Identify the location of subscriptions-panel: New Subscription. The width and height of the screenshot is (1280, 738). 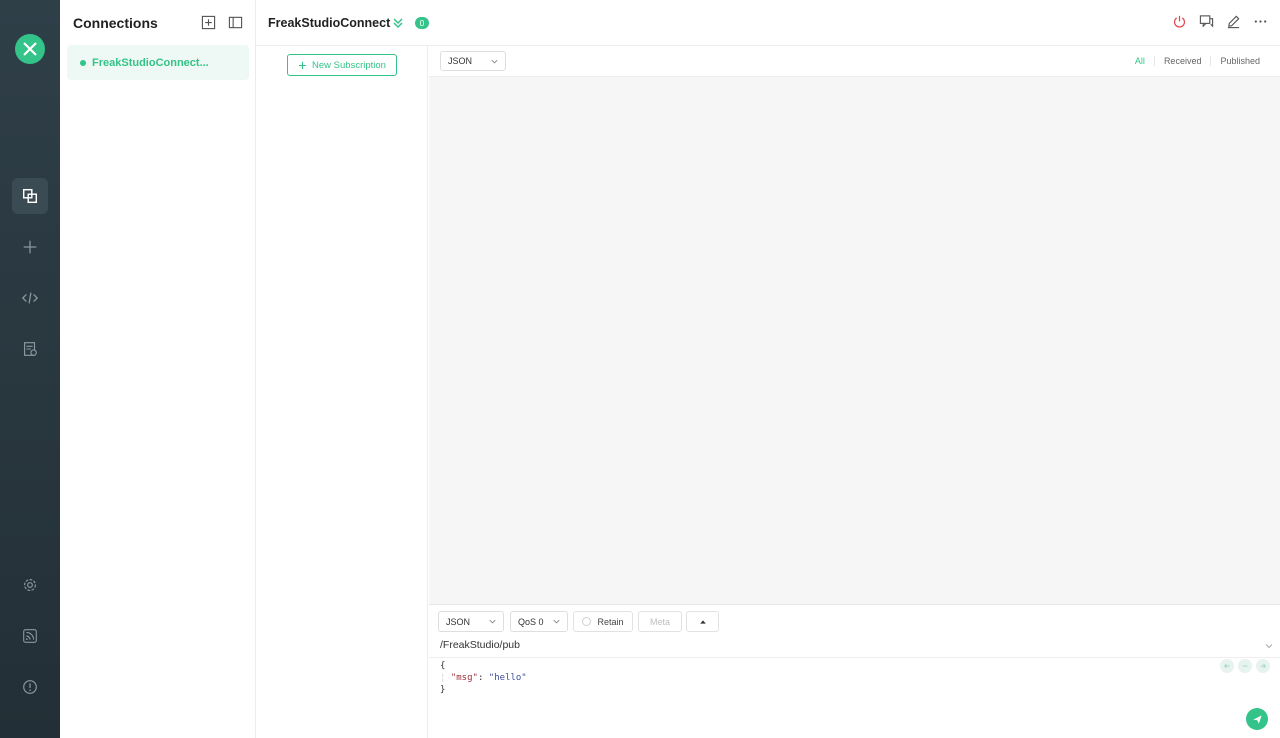
(342, 392).